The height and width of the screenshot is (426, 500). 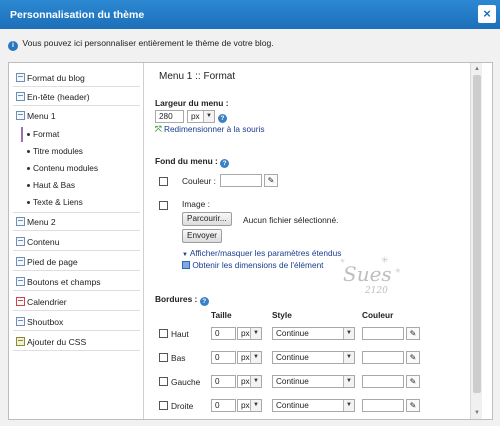 What do you see at coordinates (192, 103) in the screenshot?
I see `width-label: Largeur du menu :` at bounding box center [192, 103].